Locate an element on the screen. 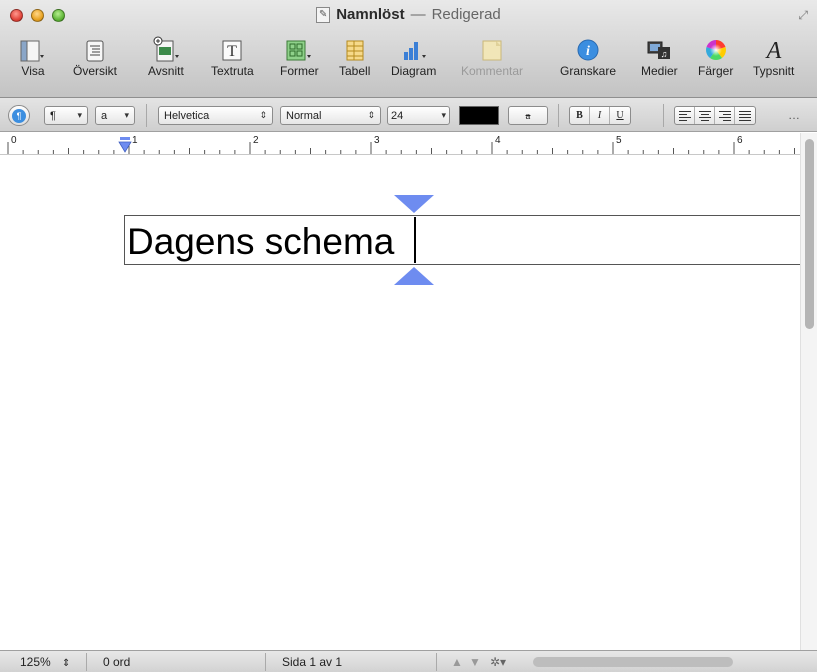 The image size is (817, 672). ruler-label: 4 is located at coordinates (498, 140).